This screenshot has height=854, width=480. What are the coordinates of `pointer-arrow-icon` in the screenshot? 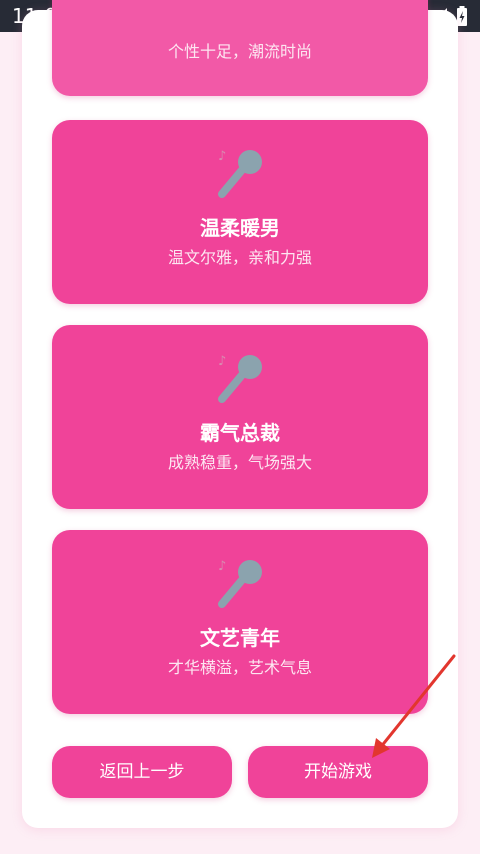 It's located at (414, 706).